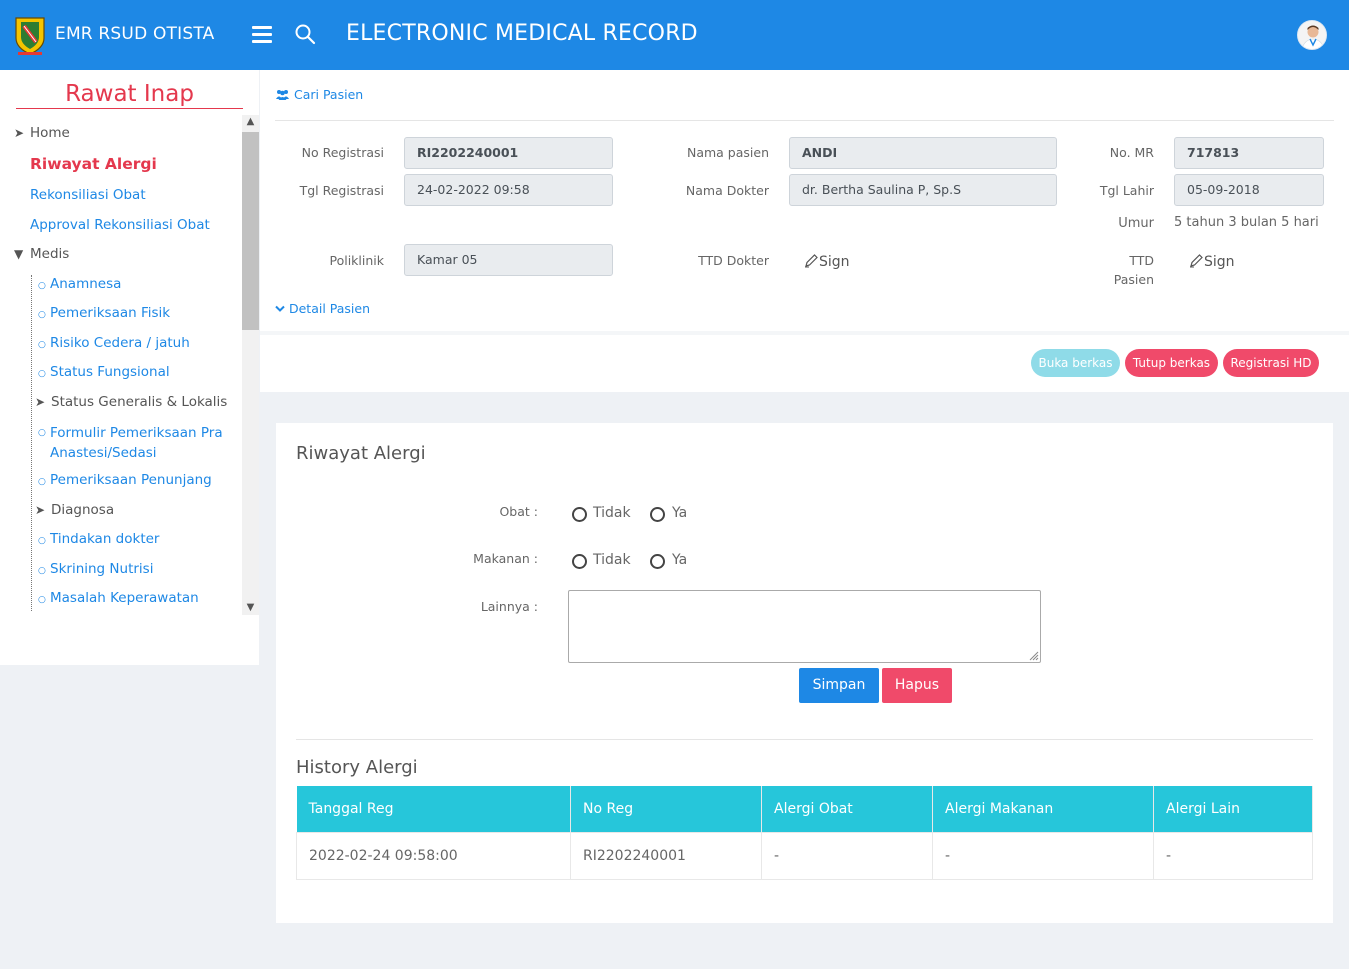 This screenshot has width=1349, height=969. What do you see at coordinates (923, 190) in the screenshot?
I see `nama-dokter-field: dr. Bertha Saulina P, Sp.S` at bounding box center [923, 190].